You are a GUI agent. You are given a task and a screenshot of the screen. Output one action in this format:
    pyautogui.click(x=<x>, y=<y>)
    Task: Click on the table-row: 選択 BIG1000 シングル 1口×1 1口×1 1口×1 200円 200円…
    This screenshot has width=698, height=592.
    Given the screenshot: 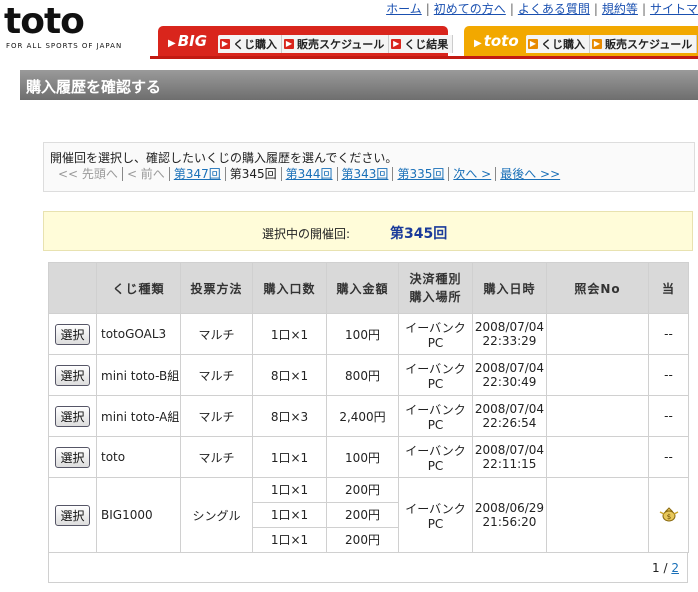 What is the action you would take?
    pyautogui.click(x=368, y=515)
    